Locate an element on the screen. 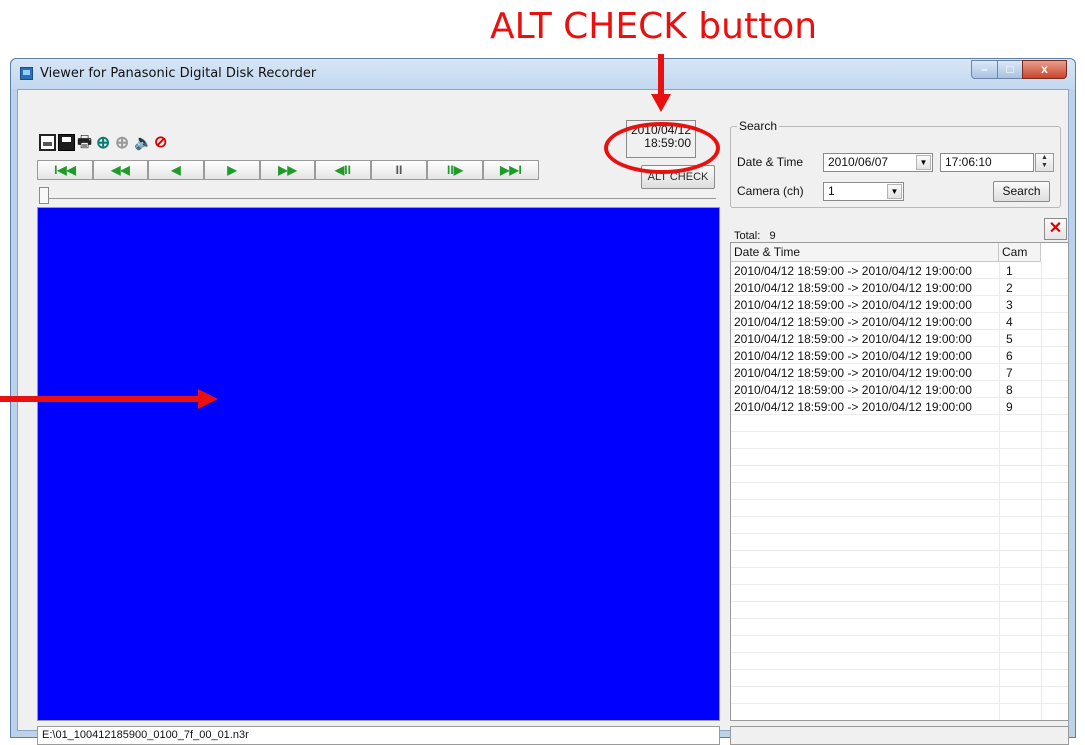  annotation-highlight-ellipse is located at coordinates (662, 148).